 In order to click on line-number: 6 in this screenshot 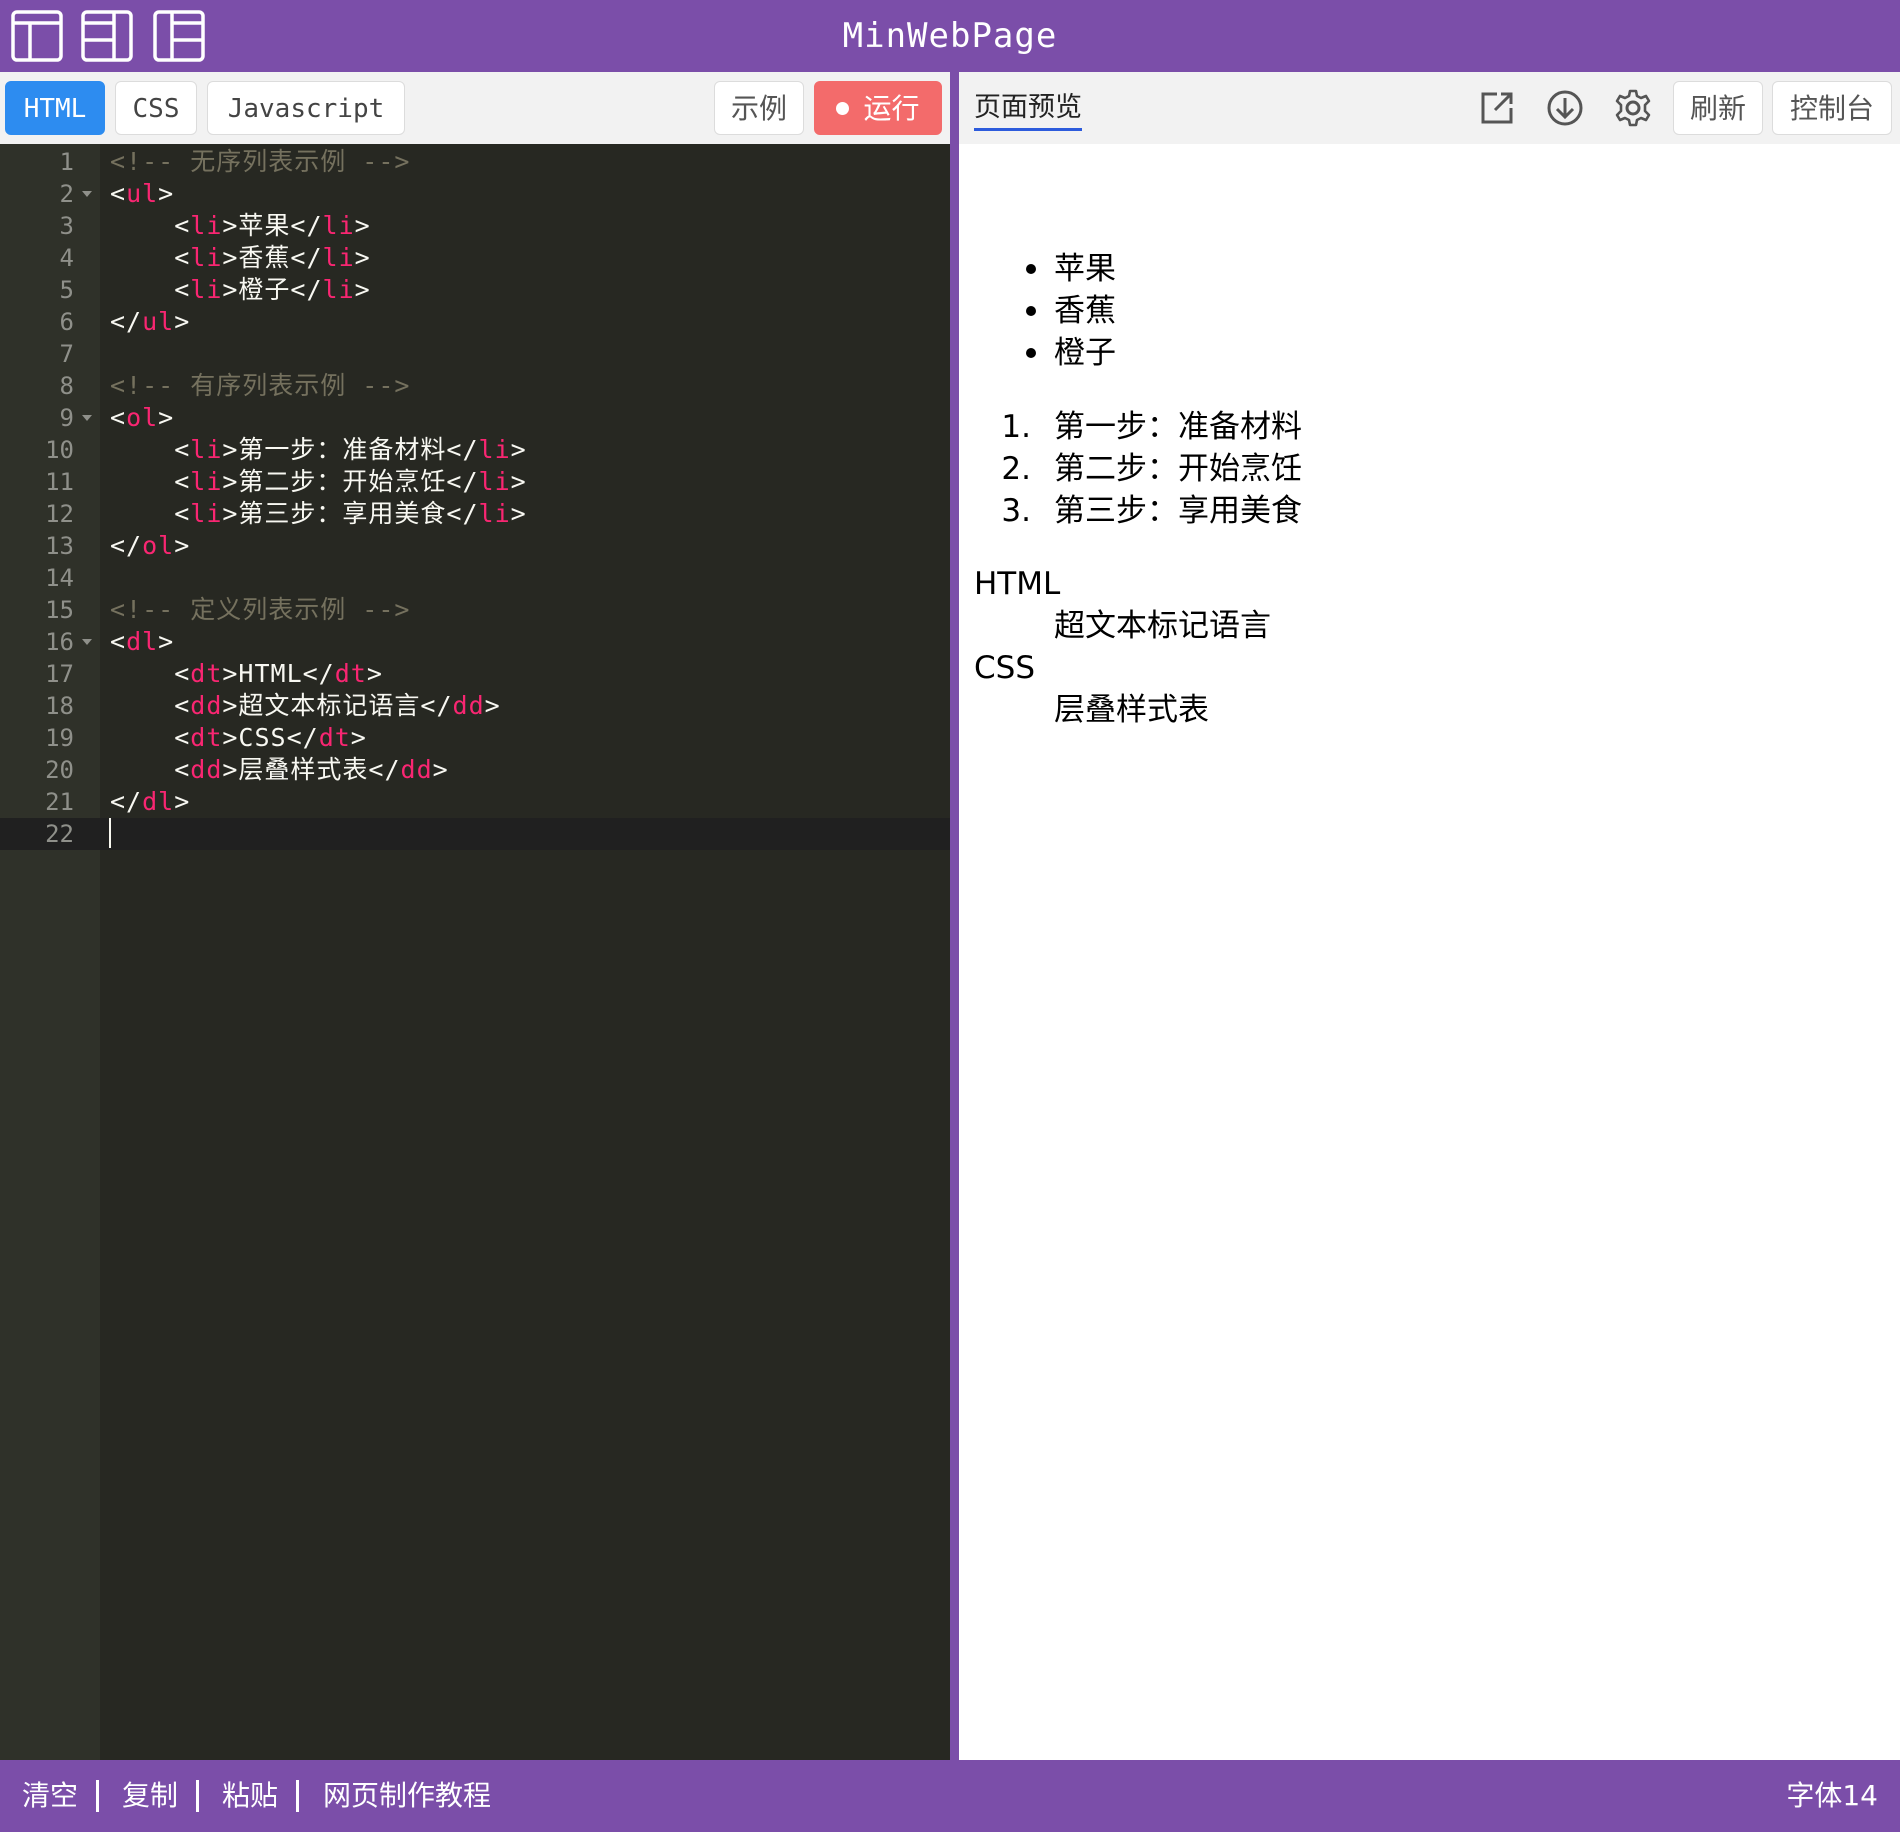, I will do `click(66, 322)`.